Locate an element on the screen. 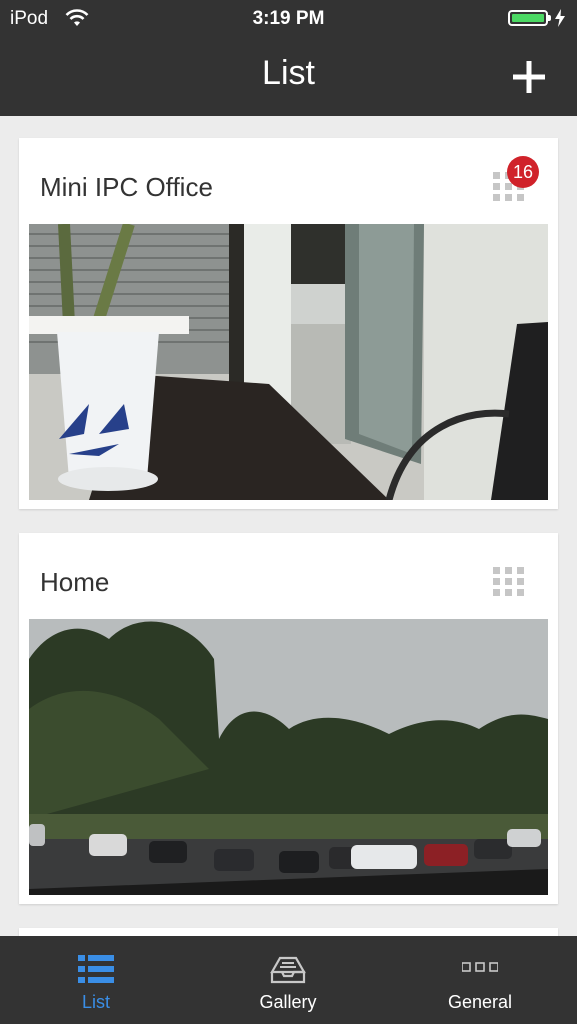 This screenshot has width=577, height=1024. navigation-bar: List is located at coordinates (288, 76).